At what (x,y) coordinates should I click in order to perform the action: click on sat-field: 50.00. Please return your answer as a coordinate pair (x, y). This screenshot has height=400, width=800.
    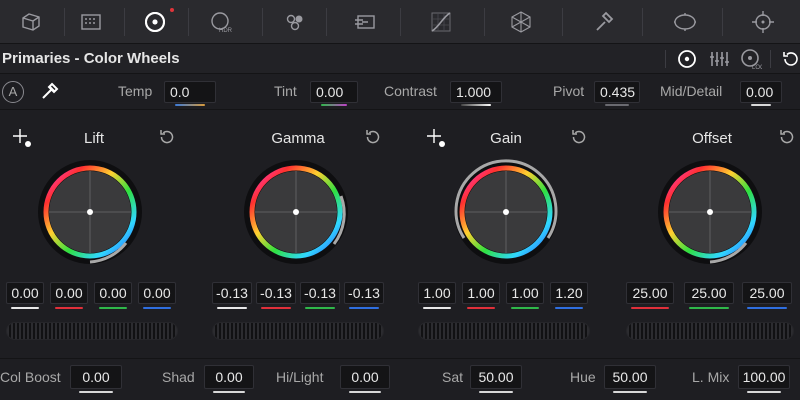
    Looking at the image, I should click on (496, 379).